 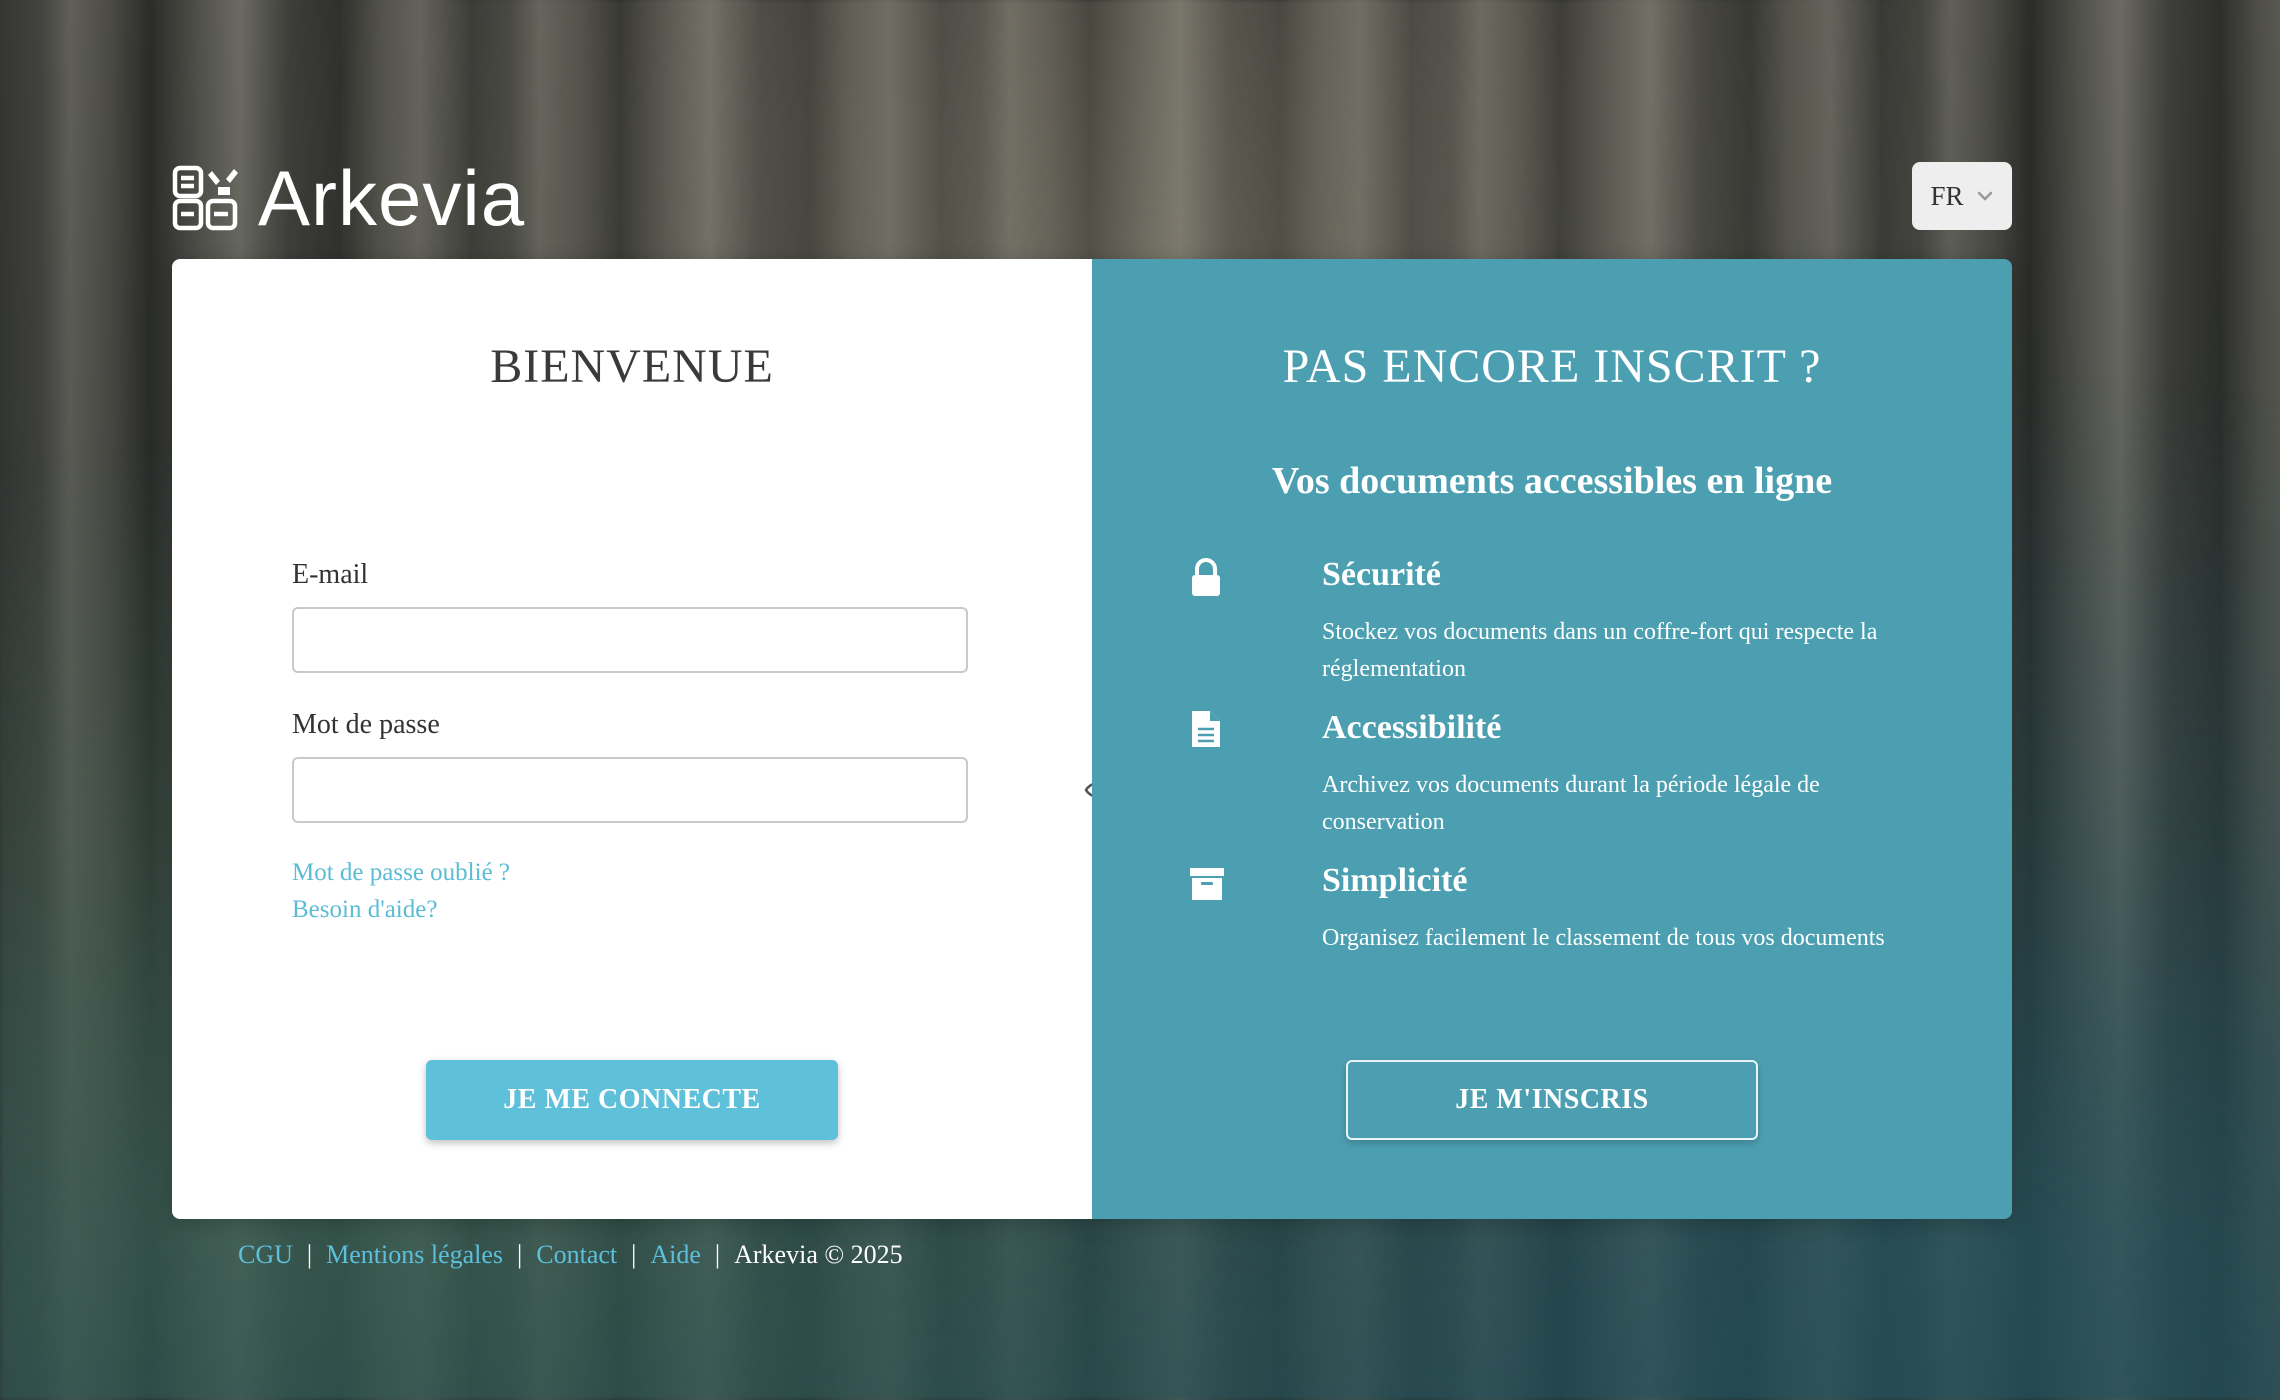 What do you see at coordinates (205, 198) in the screenshot?
I see `arkevia-logo-icon` at bounding box center [205, 198].